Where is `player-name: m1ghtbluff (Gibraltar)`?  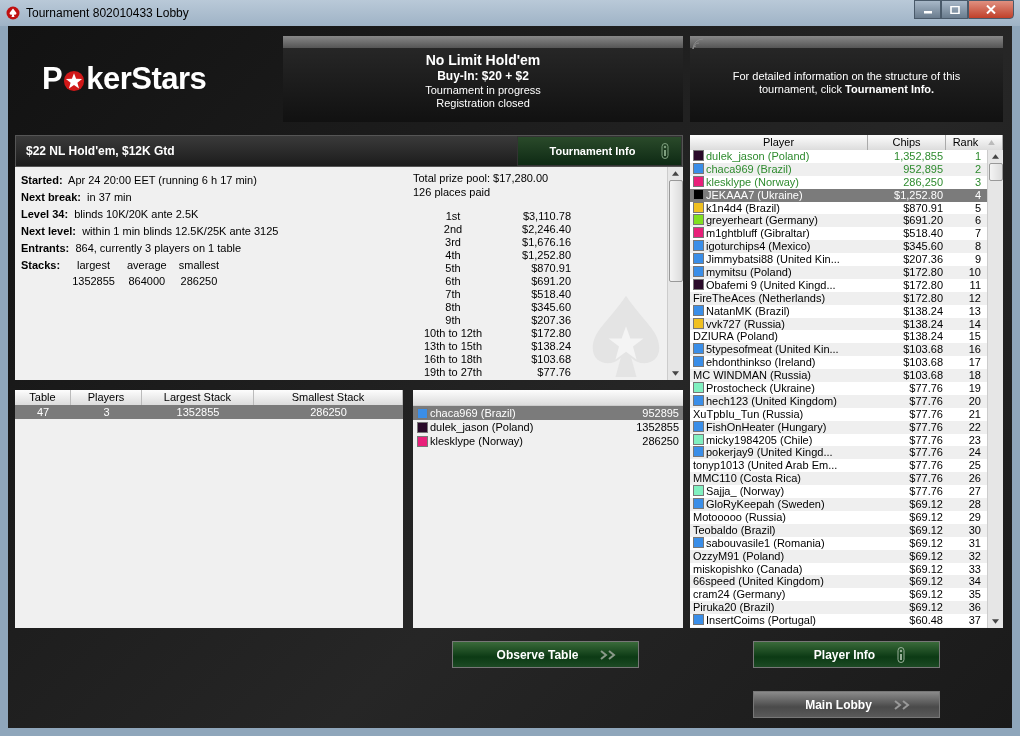
player-name: m1ghtbluff (Gibraltar) is located at coordinates (783, 234).